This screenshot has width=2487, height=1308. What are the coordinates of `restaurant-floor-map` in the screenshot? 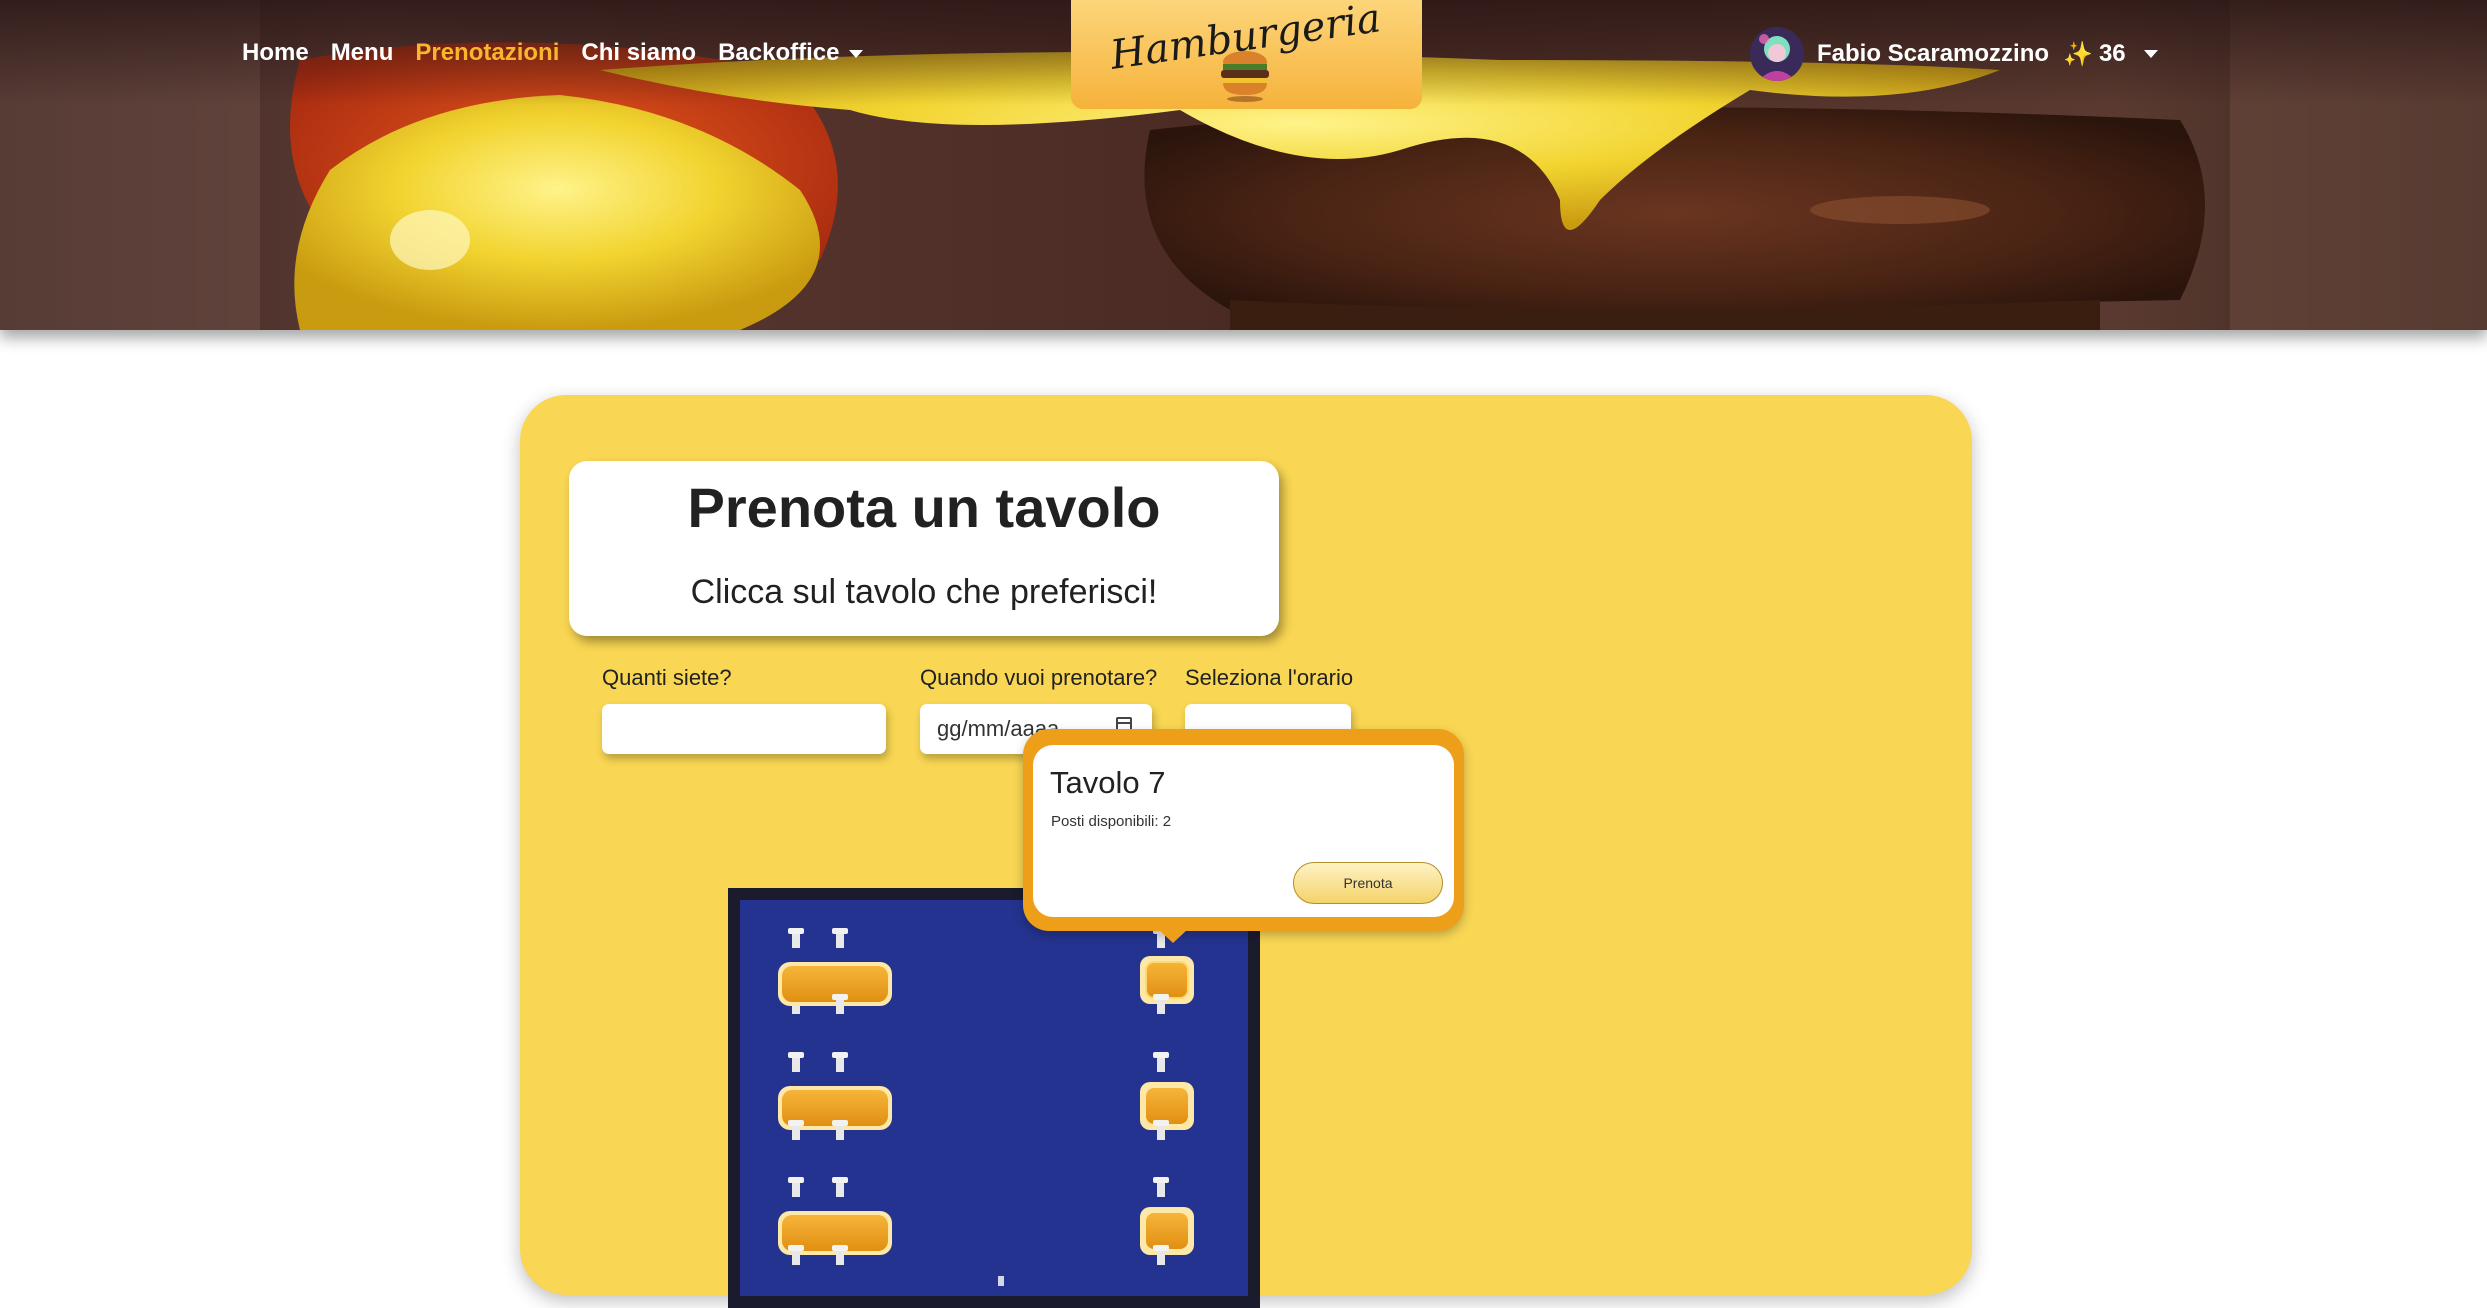 It's located at (994, 1098).